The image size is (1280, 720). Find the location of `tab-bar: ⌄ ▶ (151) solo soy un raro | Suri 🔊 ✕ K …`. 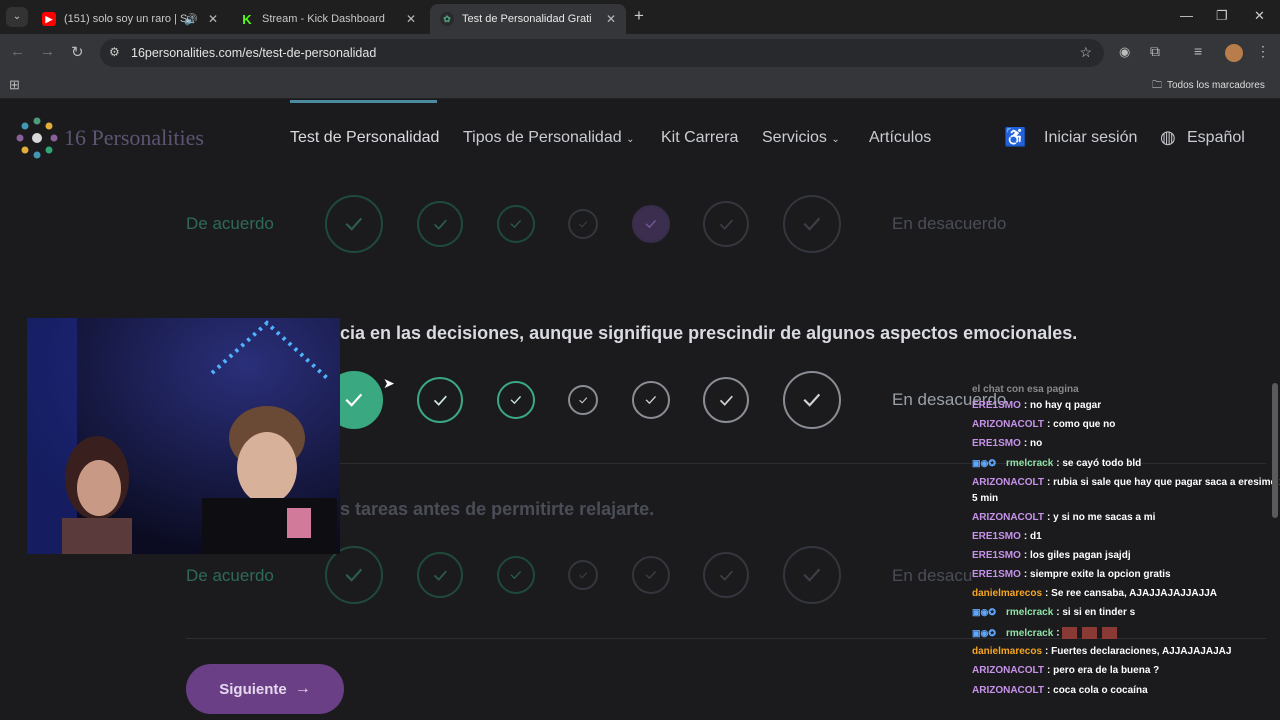

tab-bar: ⌄ ▶ (151) solo soy un raro | Suri 🔊 ✕ K … is located at coordinates (640, 17).